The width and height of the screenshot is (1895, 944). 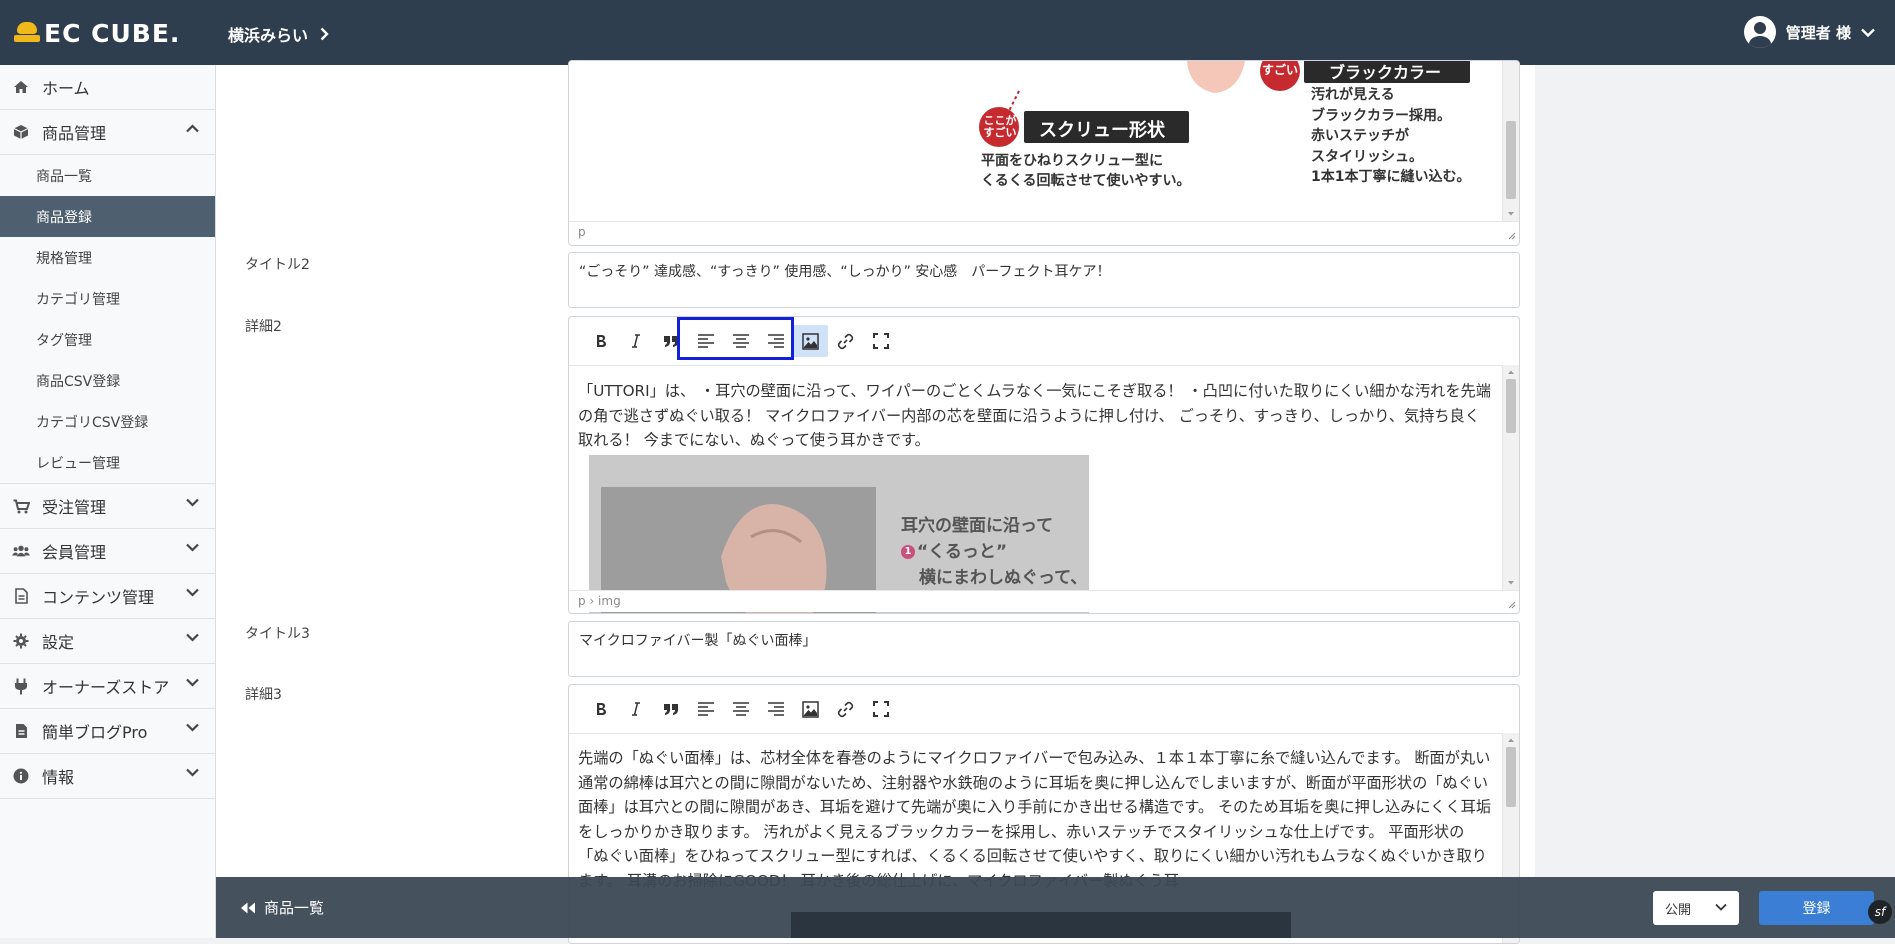 I want to click on caption-line-2: 1 “くるっと”, so click(x=994, y=552).